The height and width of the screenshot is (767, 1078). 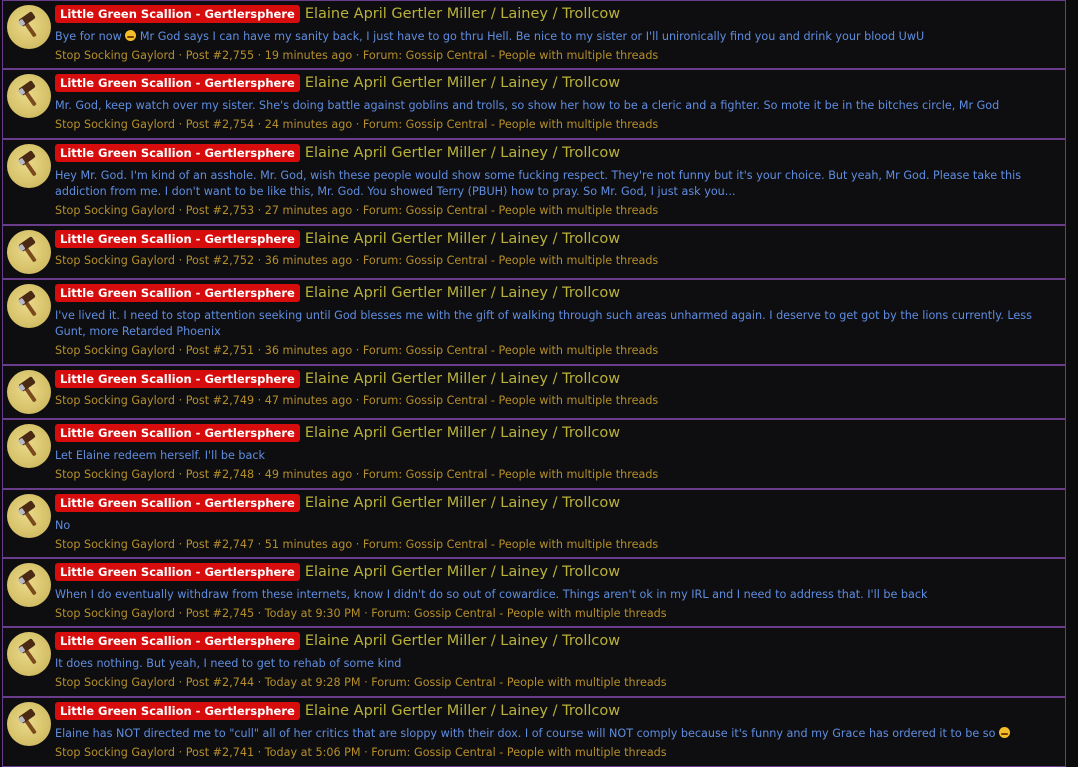 What do you see at coordinates (1074, 383) in the screenshot?
I see `scrollbar` at bounding box center [1074, 383].